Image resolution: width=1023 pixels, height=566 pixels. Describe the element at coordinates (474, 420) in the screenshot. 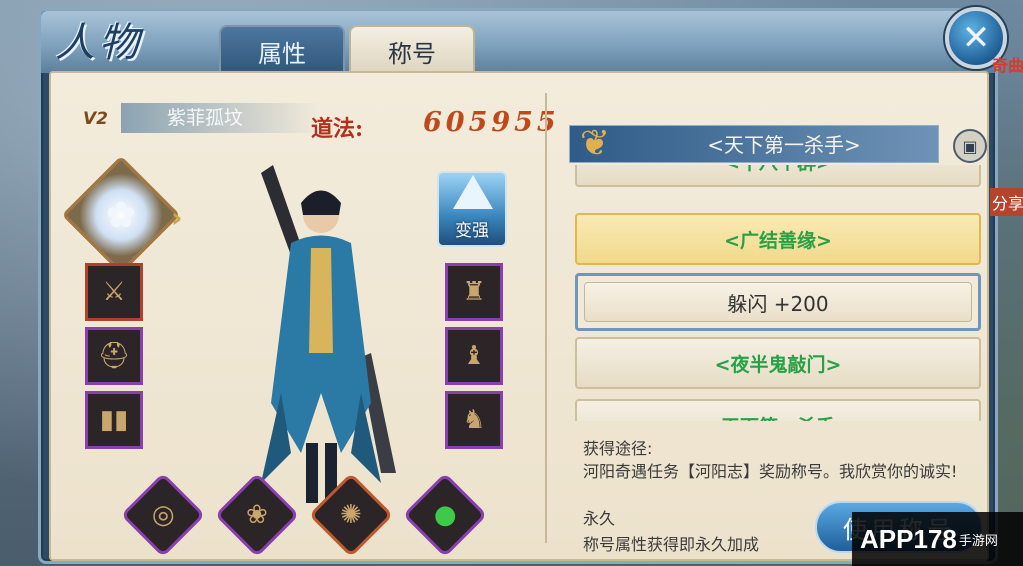

I see `belt-icon: ♞` at that location.